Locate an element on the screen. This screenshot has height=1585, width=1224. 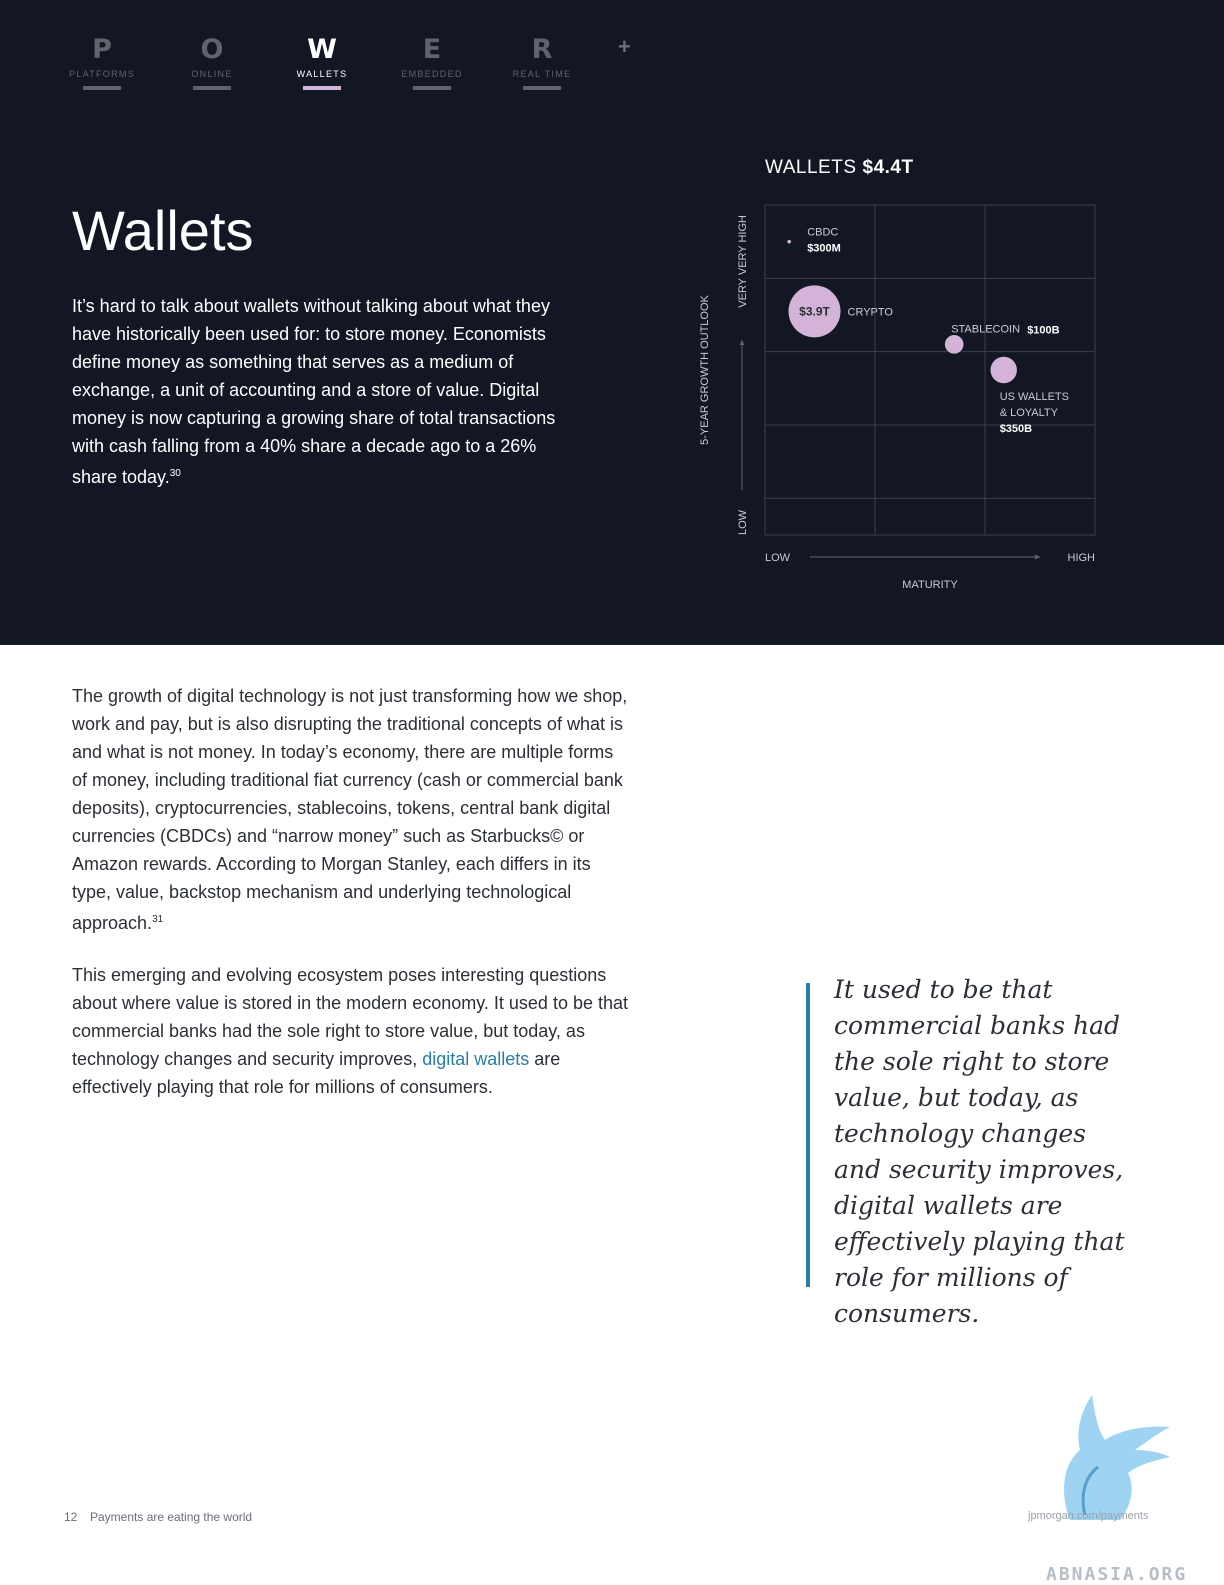
nav-label: EMBEDDED is located at coordinates (432, 74).